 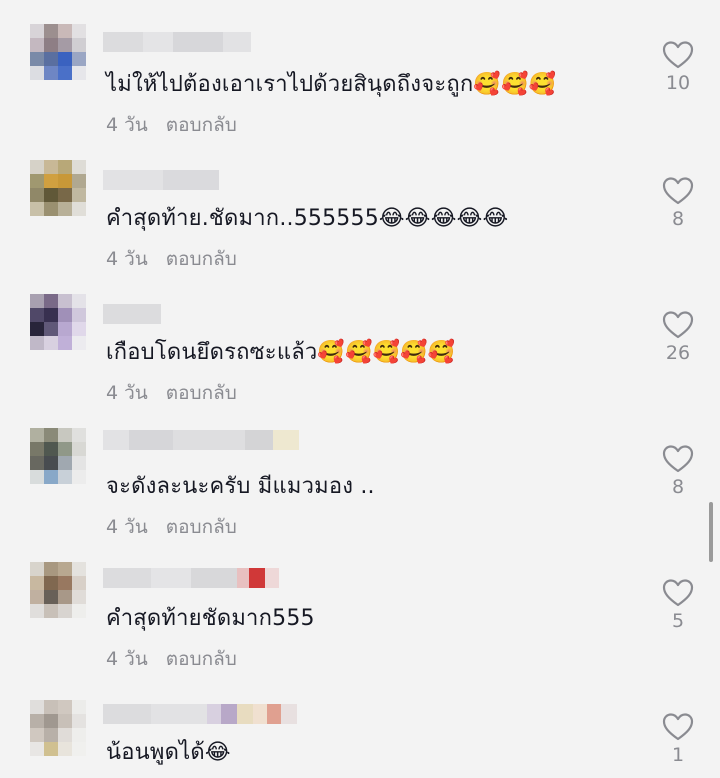 I want to click on like-button: 5, so click(x=678, y=605).